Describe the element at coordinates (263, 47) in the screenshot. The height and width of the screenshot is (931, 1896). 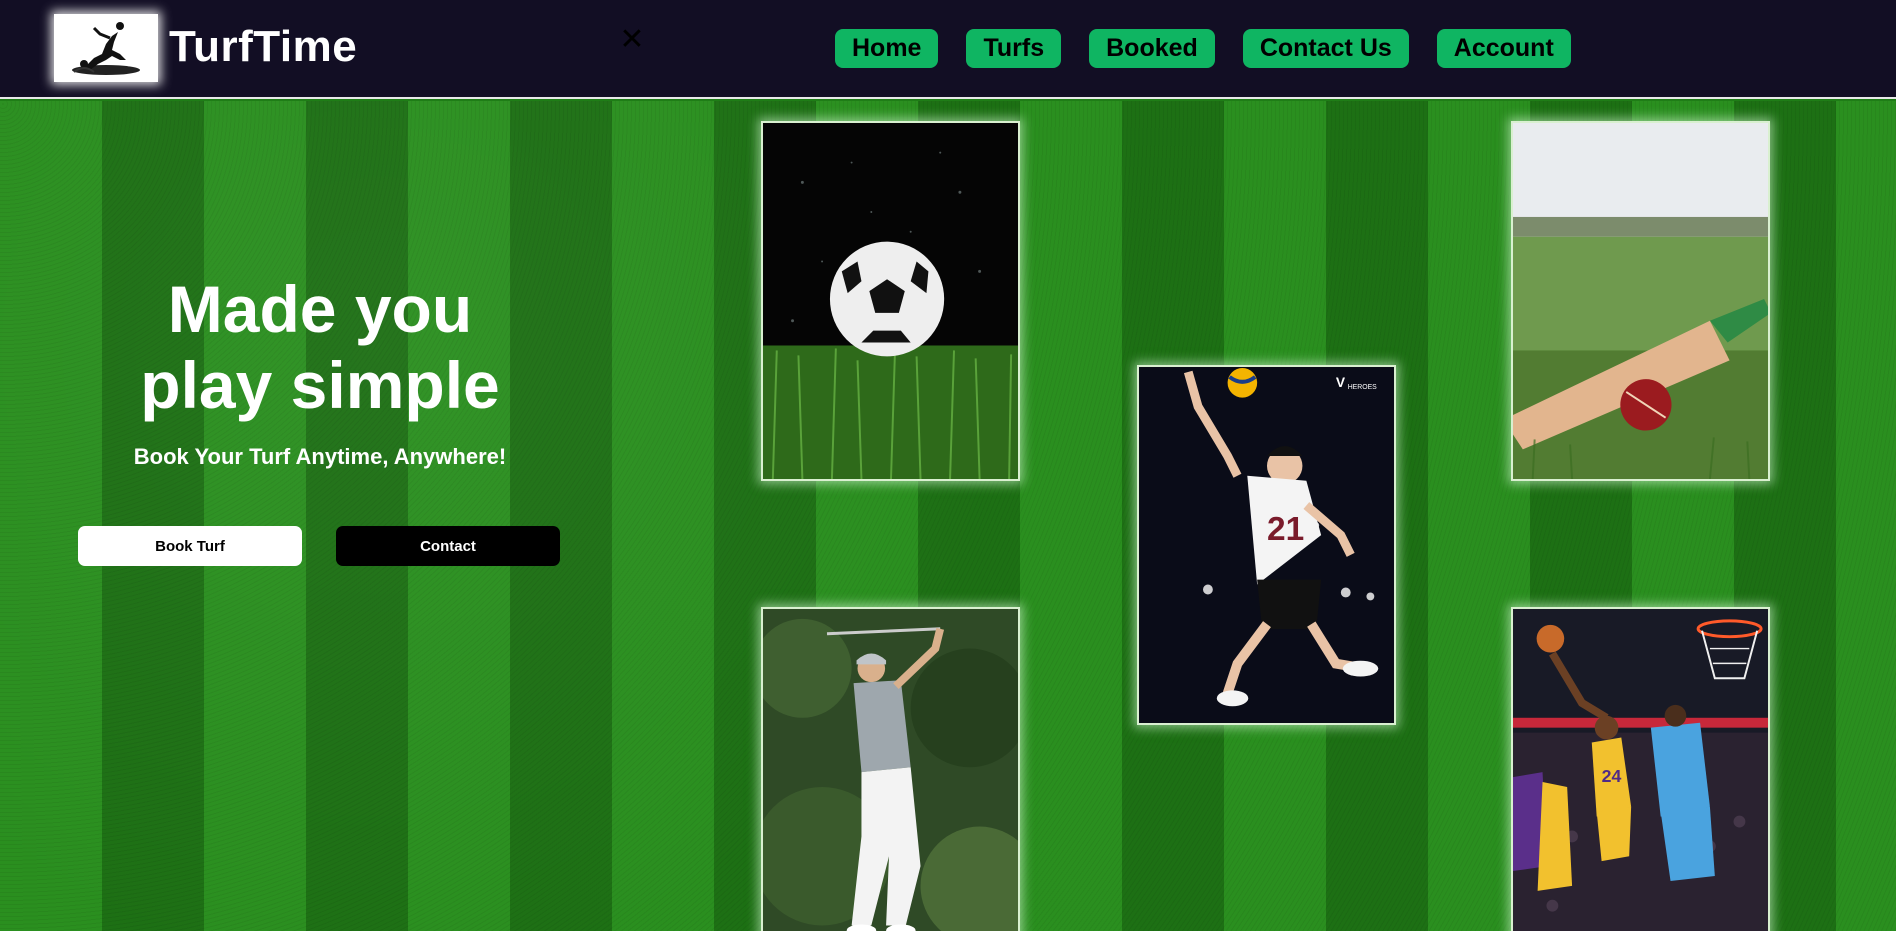
I see `brand-name: TurfTime` at that location.